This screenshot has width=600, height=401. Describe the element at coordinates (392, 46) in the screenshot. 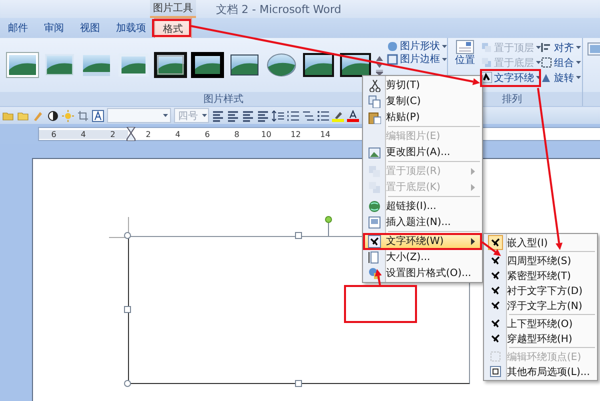

I see `shape-icon` at that location.